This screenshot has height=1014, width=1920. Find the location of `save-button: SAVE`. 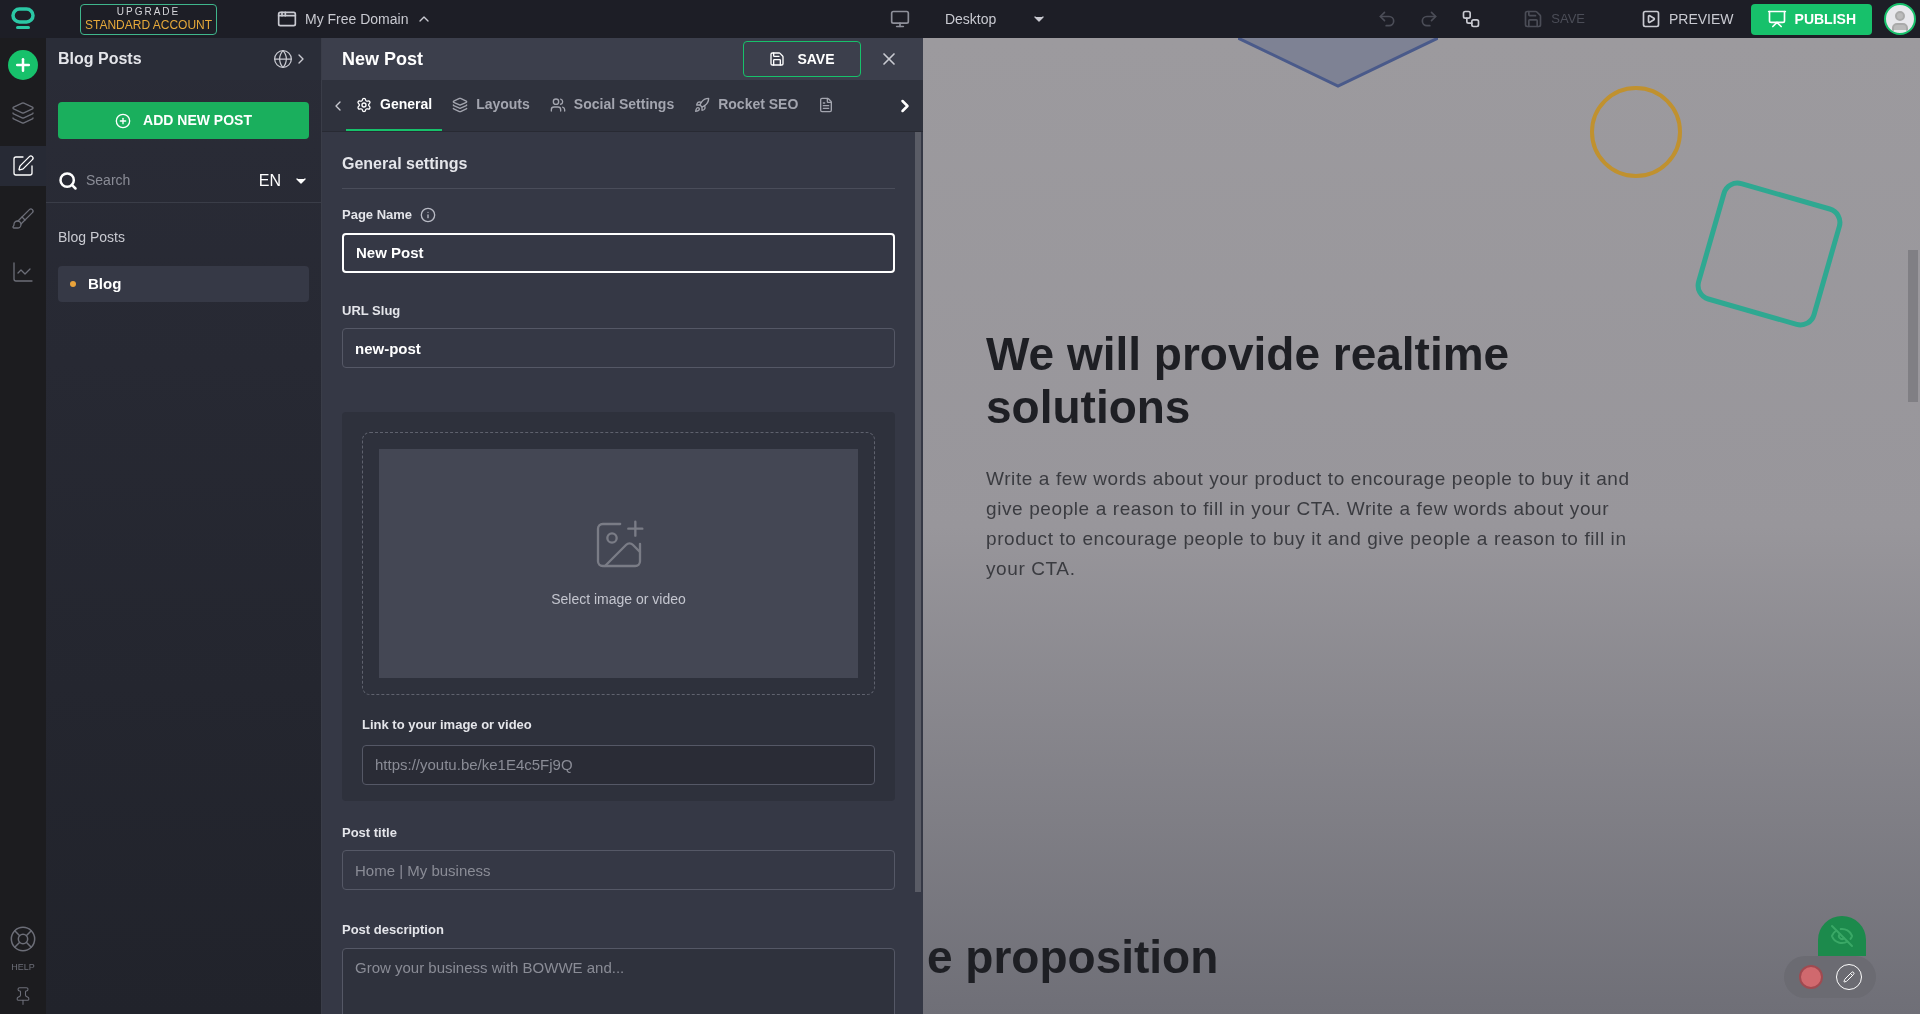

save-button: SAVE is located at coordinates (802, 59).